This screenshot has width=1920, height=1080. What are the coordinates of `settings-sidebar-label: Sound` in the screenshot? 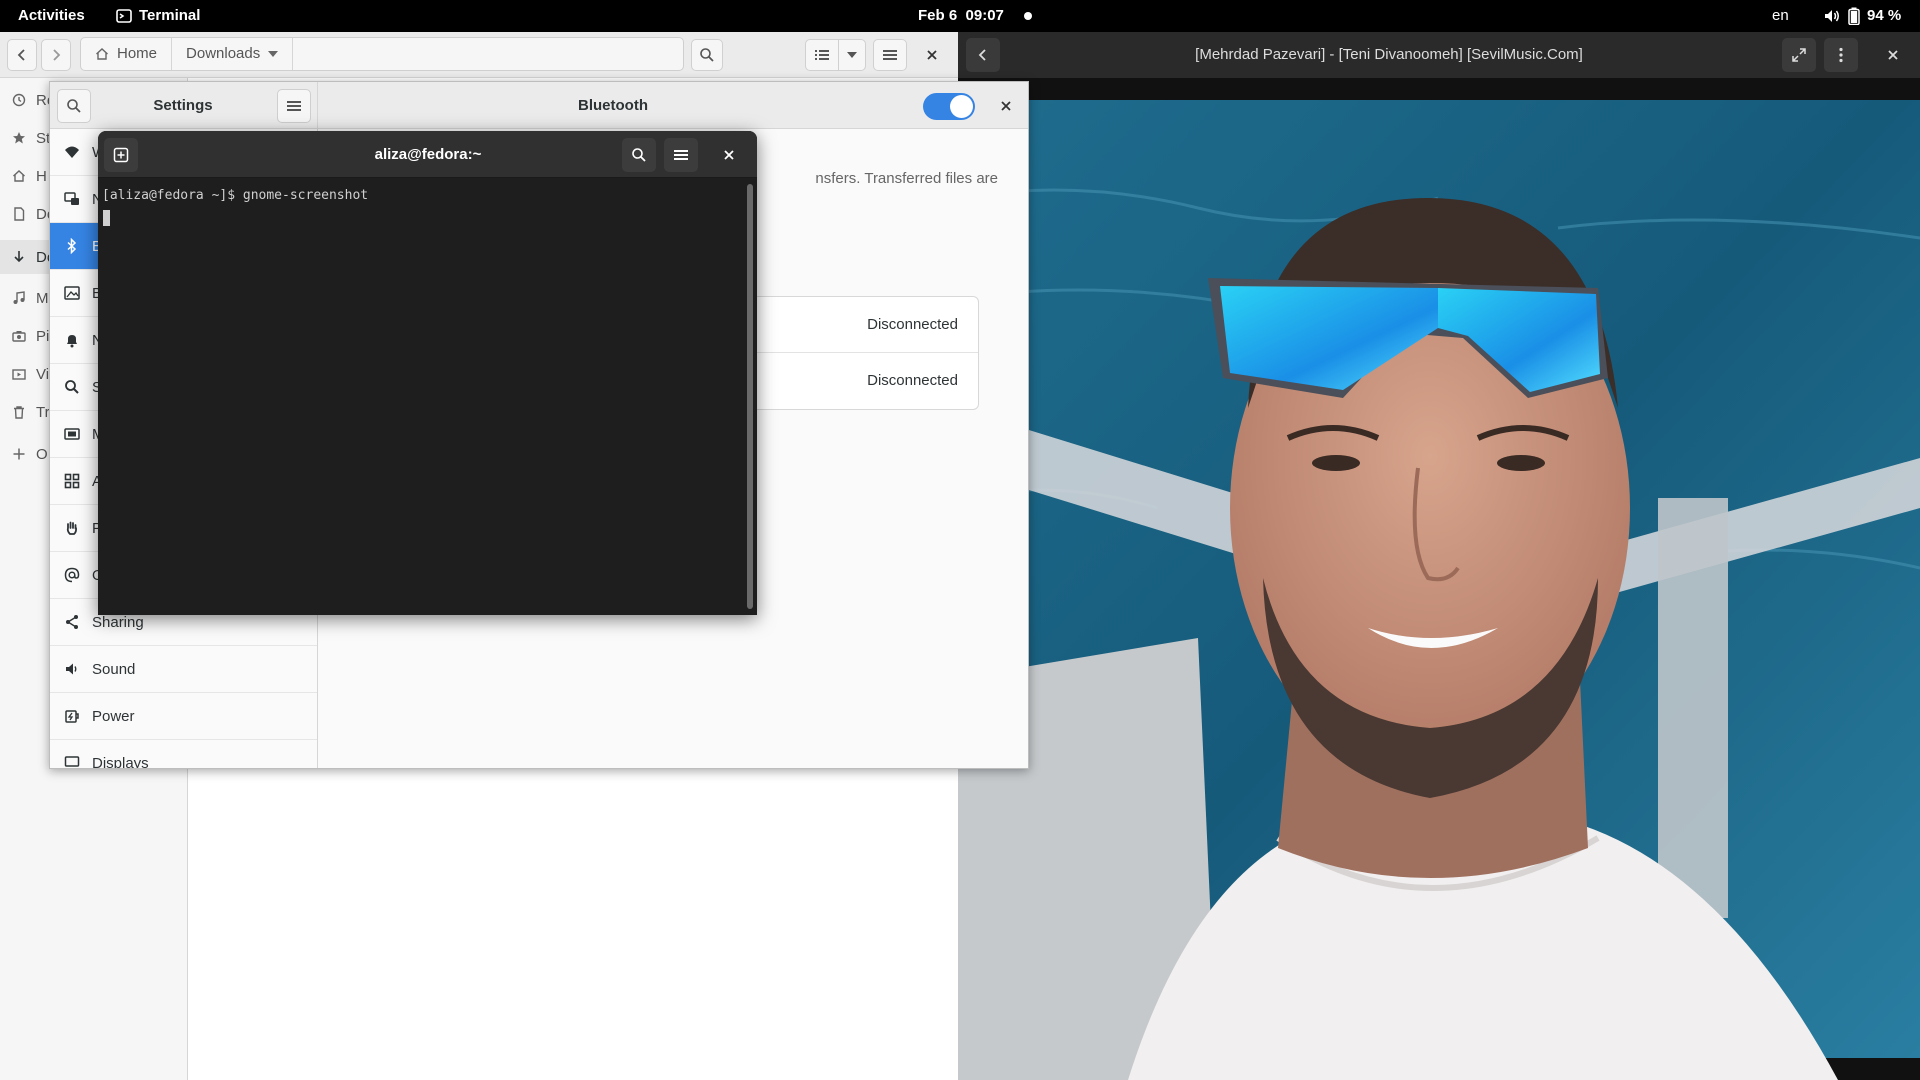 It's located at (114, 669).